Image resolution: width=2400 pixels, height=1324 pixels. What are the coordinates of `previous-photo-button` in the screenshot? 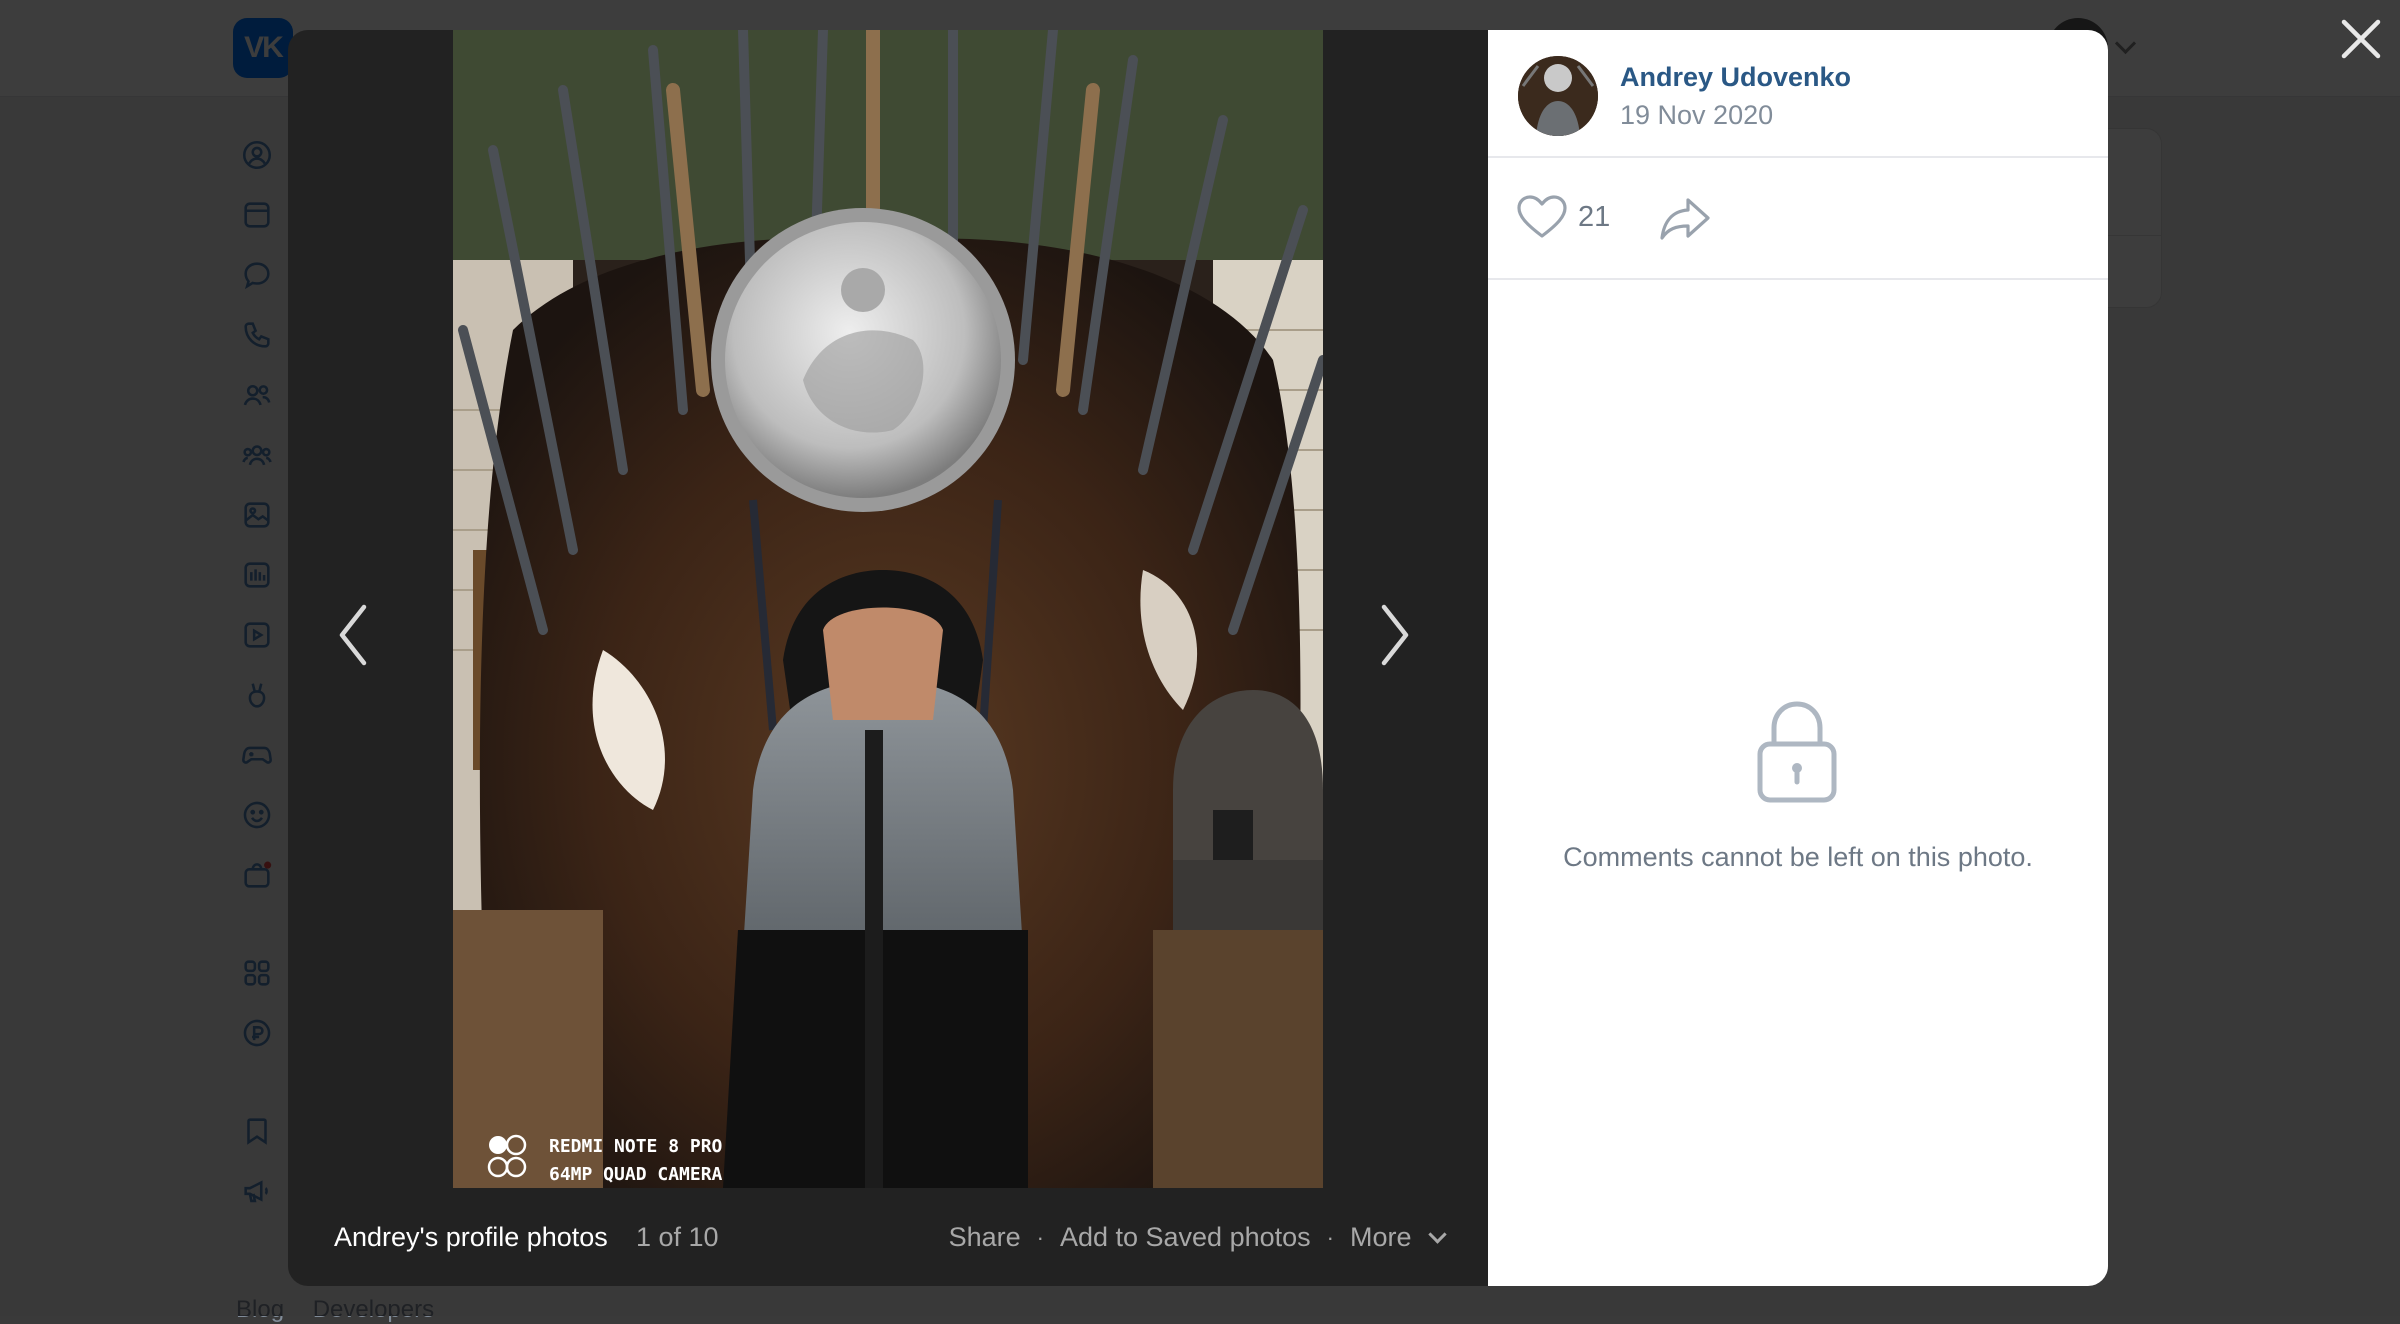 It's located at (354, 635).